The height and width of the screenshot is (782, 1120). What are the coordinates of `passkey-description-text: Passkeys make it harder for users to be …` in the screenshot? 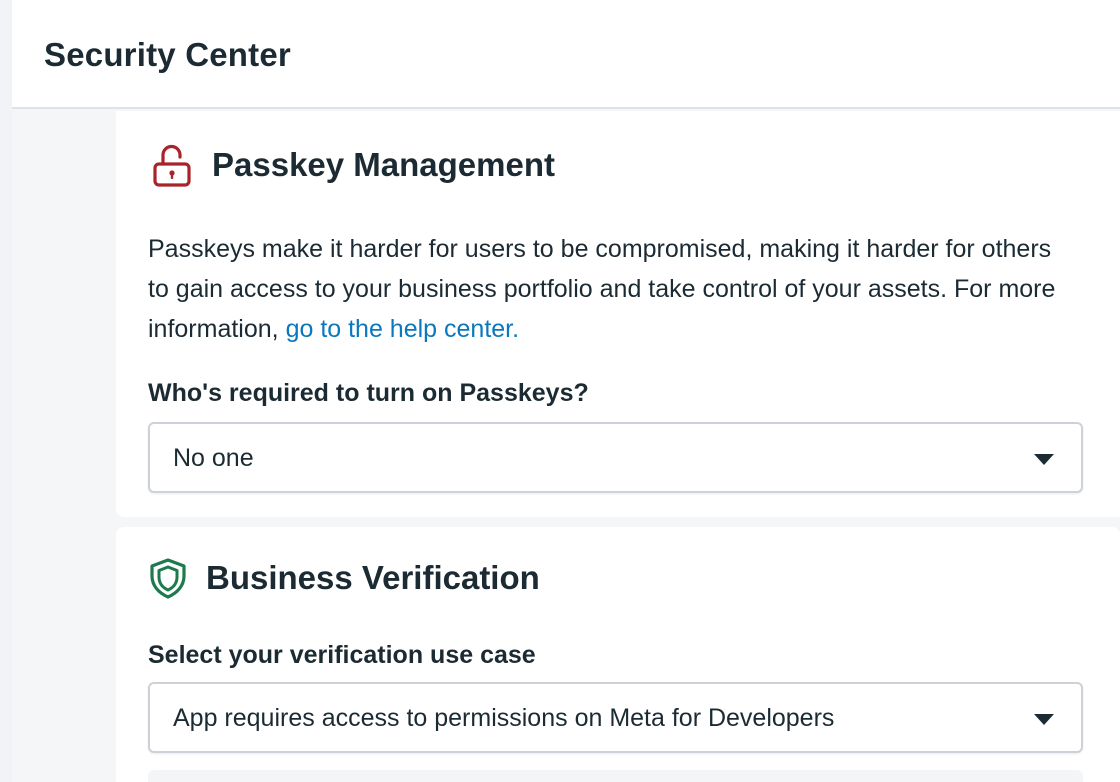 It's located at (602, 289).